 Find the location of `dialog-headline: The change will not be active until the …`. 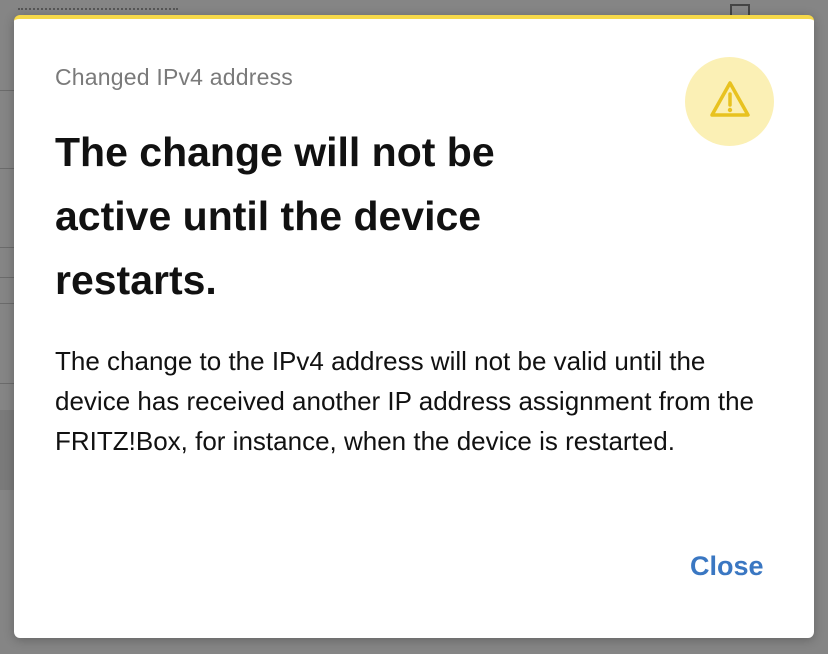

dialog-headline: The change will not be active until the … is located at coordinates (275, 216).